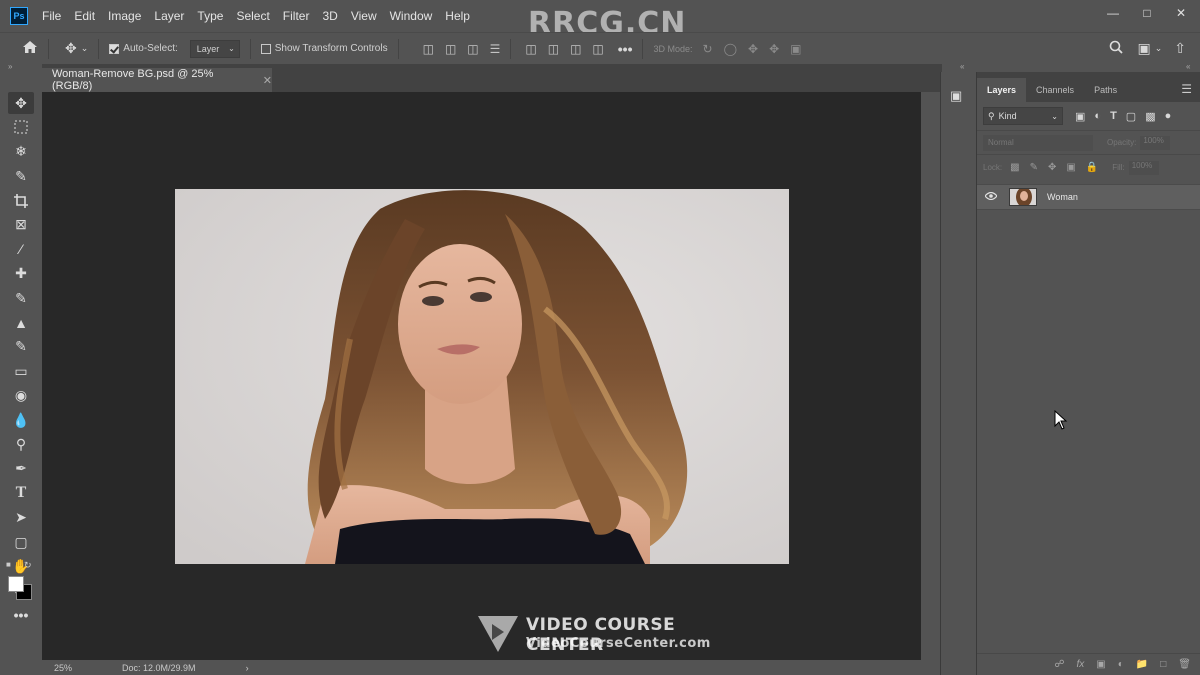  I want to click on path-selection-tool-icon: ➤, so click(21, 518).